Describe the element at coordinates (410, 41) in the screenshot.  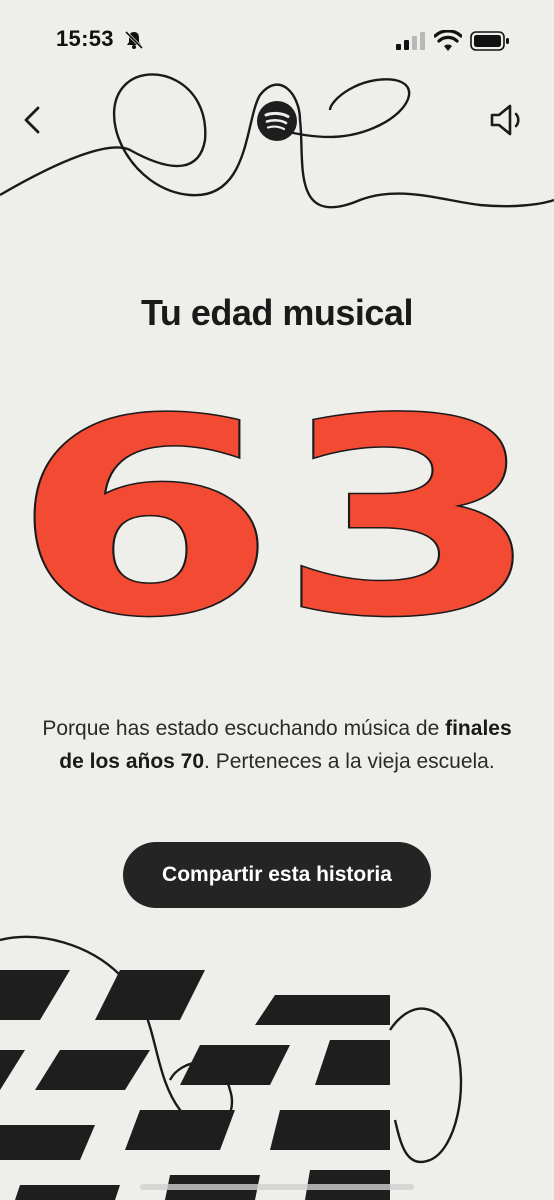
I see `cellular-signal-icon` at that location.